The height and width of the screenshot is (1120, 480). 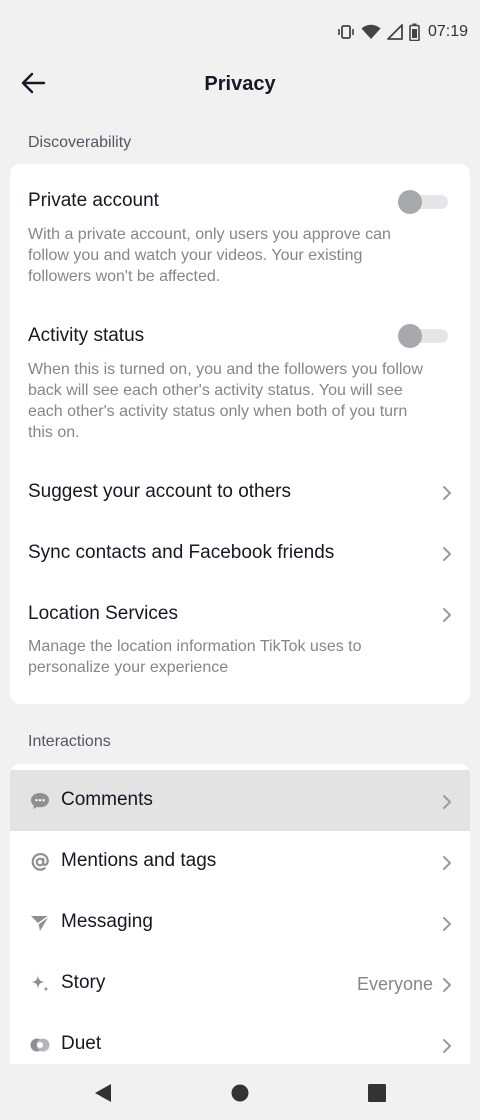 I want to click on nav-home-icon, so click(x=240, y=1093).